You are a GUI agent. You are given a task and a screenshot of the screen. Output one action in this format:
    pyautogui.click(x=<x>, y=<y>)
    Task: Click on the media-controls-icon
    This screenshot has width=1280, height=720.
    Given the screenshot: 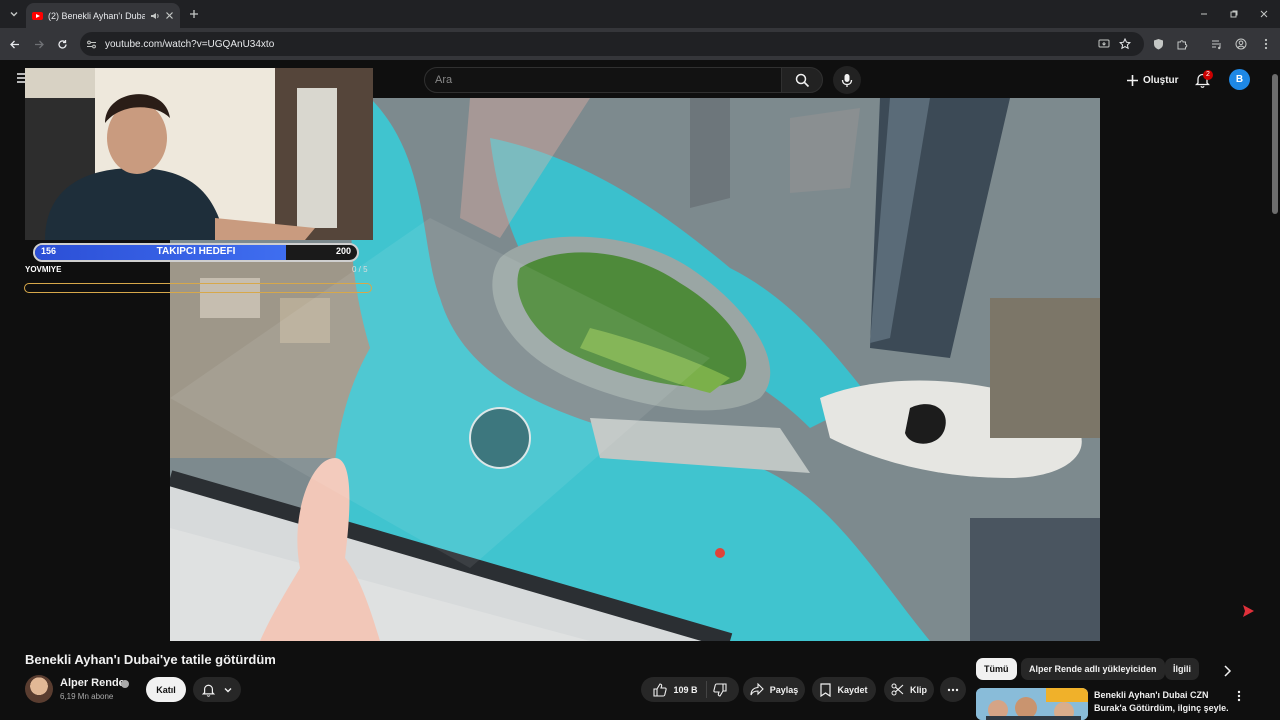 What is the action you would take?
    pyautogui.click(x=1217, y=44)
    